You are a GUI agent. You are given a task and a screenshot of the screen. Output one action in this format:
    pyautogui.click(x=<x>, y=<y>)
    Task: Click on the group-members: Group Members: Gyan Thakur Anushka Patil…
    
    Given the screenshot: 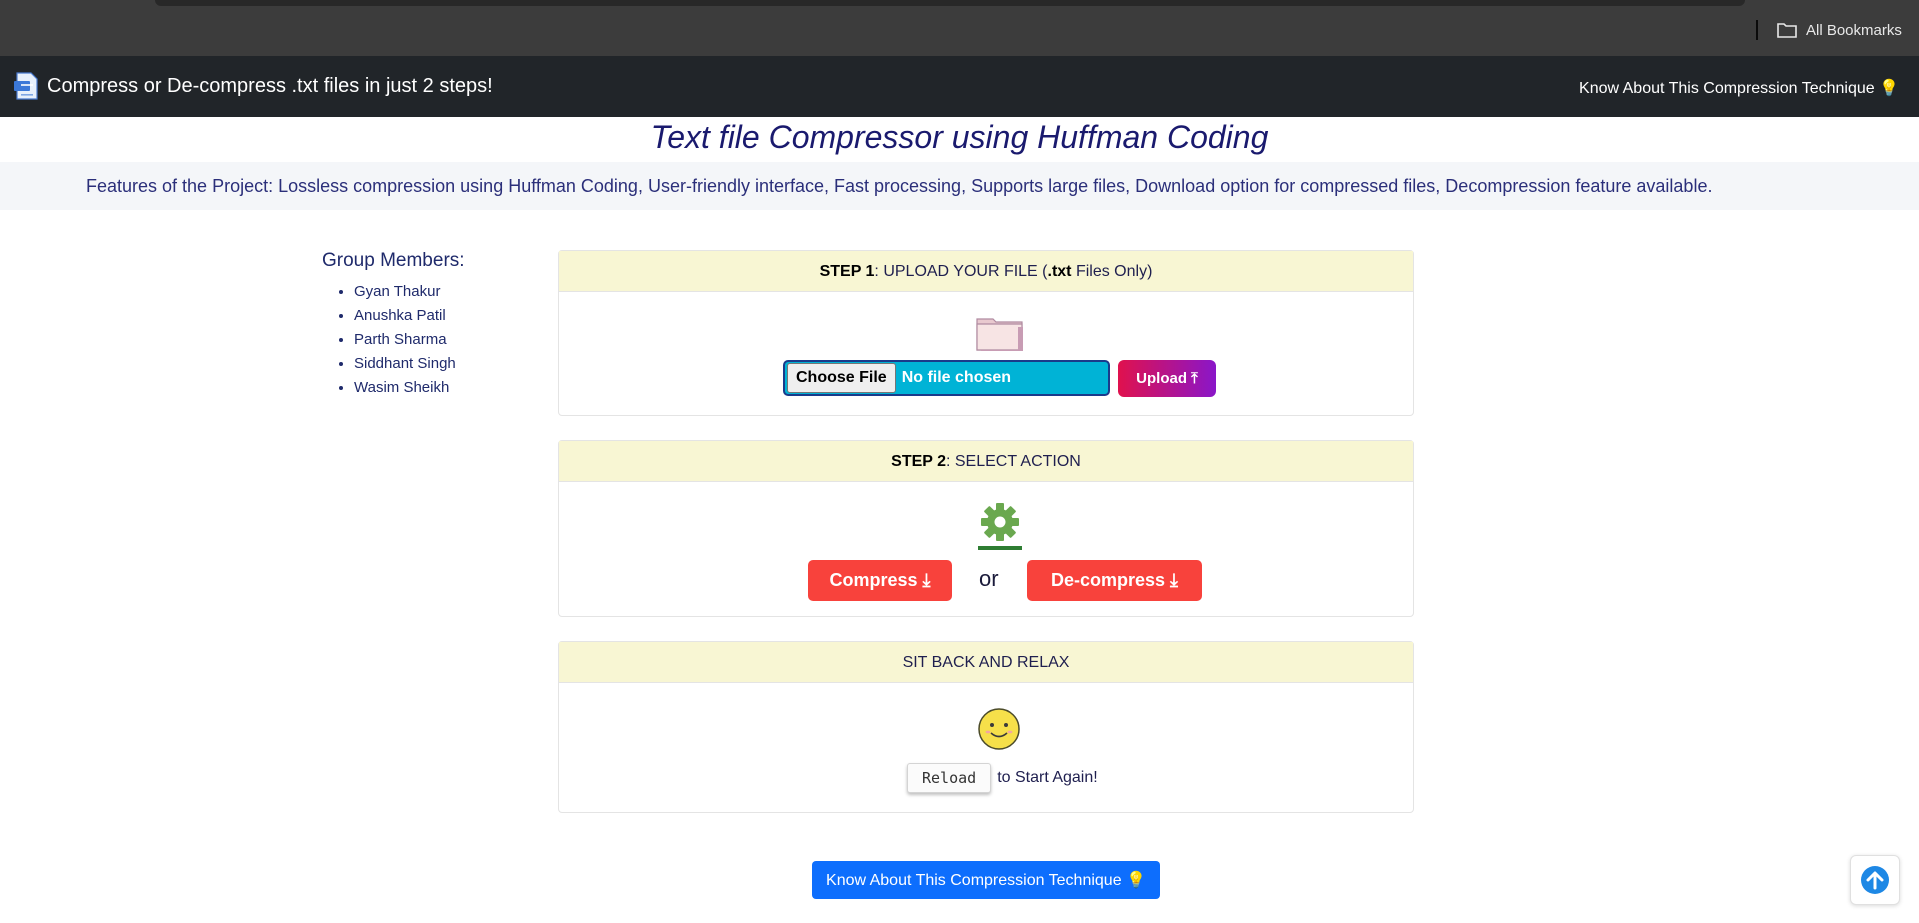 What is the action you would take?
    pyautogui.click(x=412, y=325)
    